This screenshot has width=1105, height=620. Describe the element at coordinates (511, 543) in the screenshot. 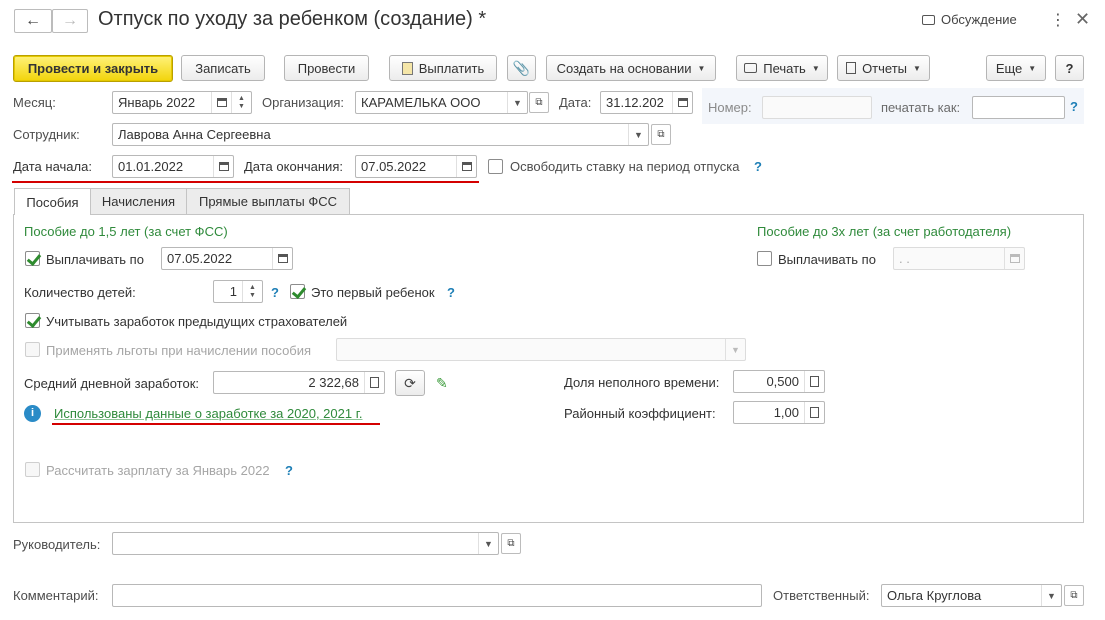

I see `open-manager-button: ⧉` at that location.